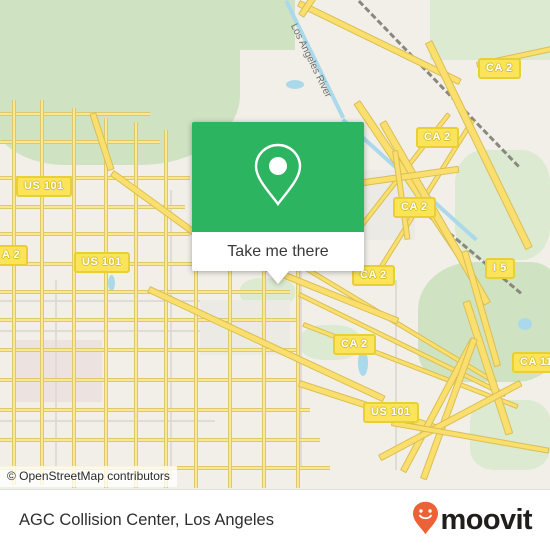 The image size is (550, 550). What do you see at coordinates (88, 476) in the screenshot?
I see `osm-attribution: © OpenStreetMap contributors` at bounding box center [88, 476].